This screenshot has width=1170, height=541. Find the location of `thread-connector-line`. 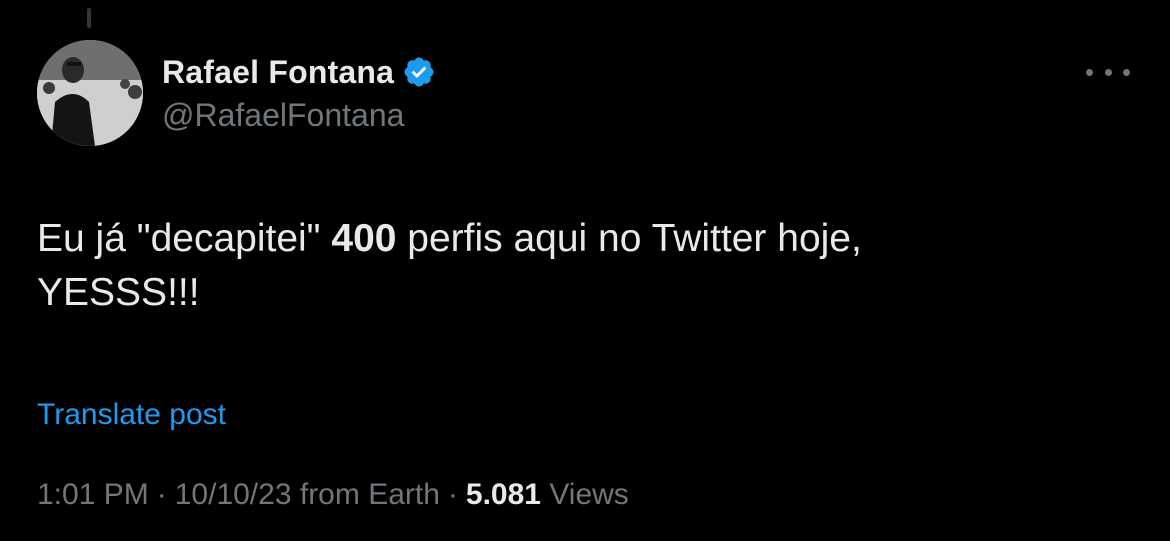

thread-connector-line is located at coordinates (89, 18).